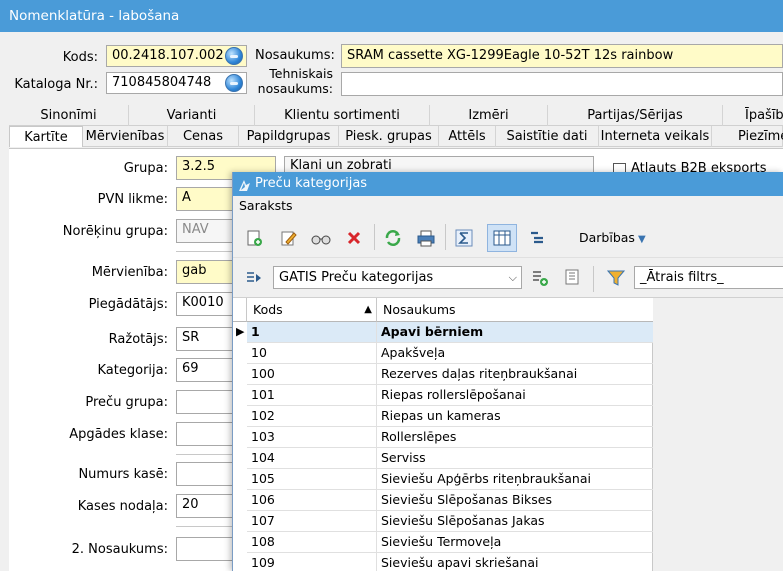  Describe the element at coordinates (515, 521) in the screenshot. I see `cell-nosaukums: Sieviešu Slēpošanas Jakas` at that location.